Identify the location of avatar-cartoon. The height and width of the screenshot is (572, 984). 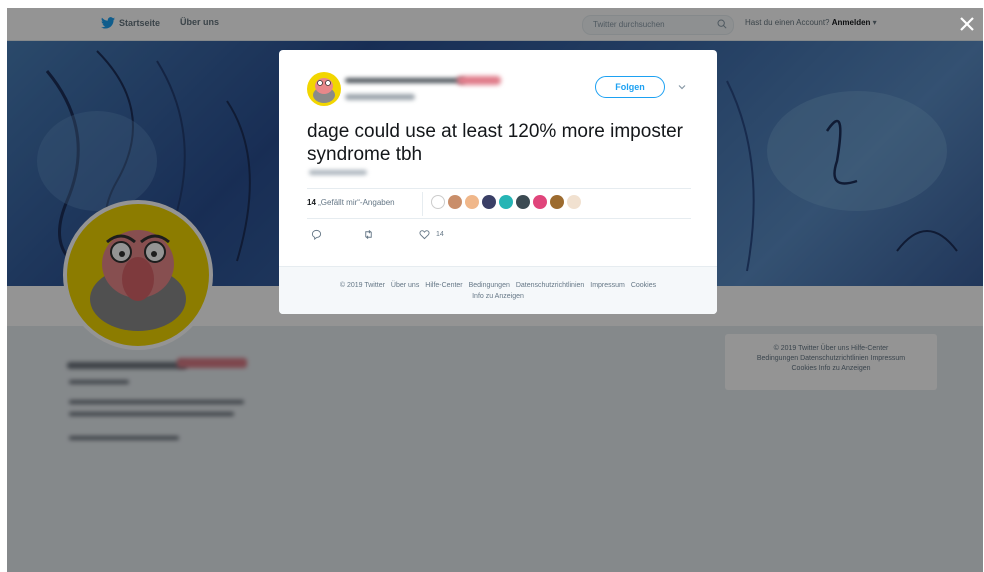
(324, 90).